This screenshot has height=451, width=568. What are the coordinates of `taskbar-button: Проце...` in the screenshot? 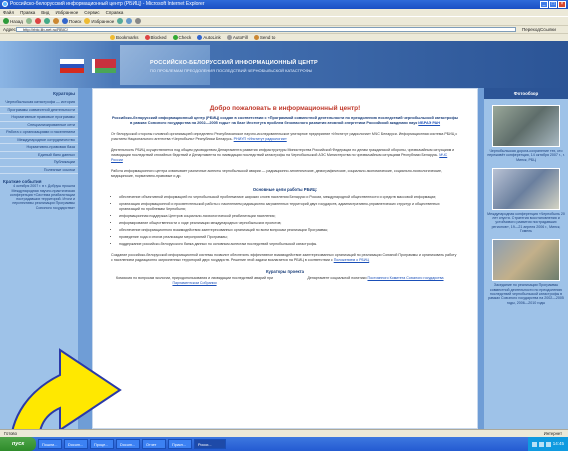 It's located at (102, 444).